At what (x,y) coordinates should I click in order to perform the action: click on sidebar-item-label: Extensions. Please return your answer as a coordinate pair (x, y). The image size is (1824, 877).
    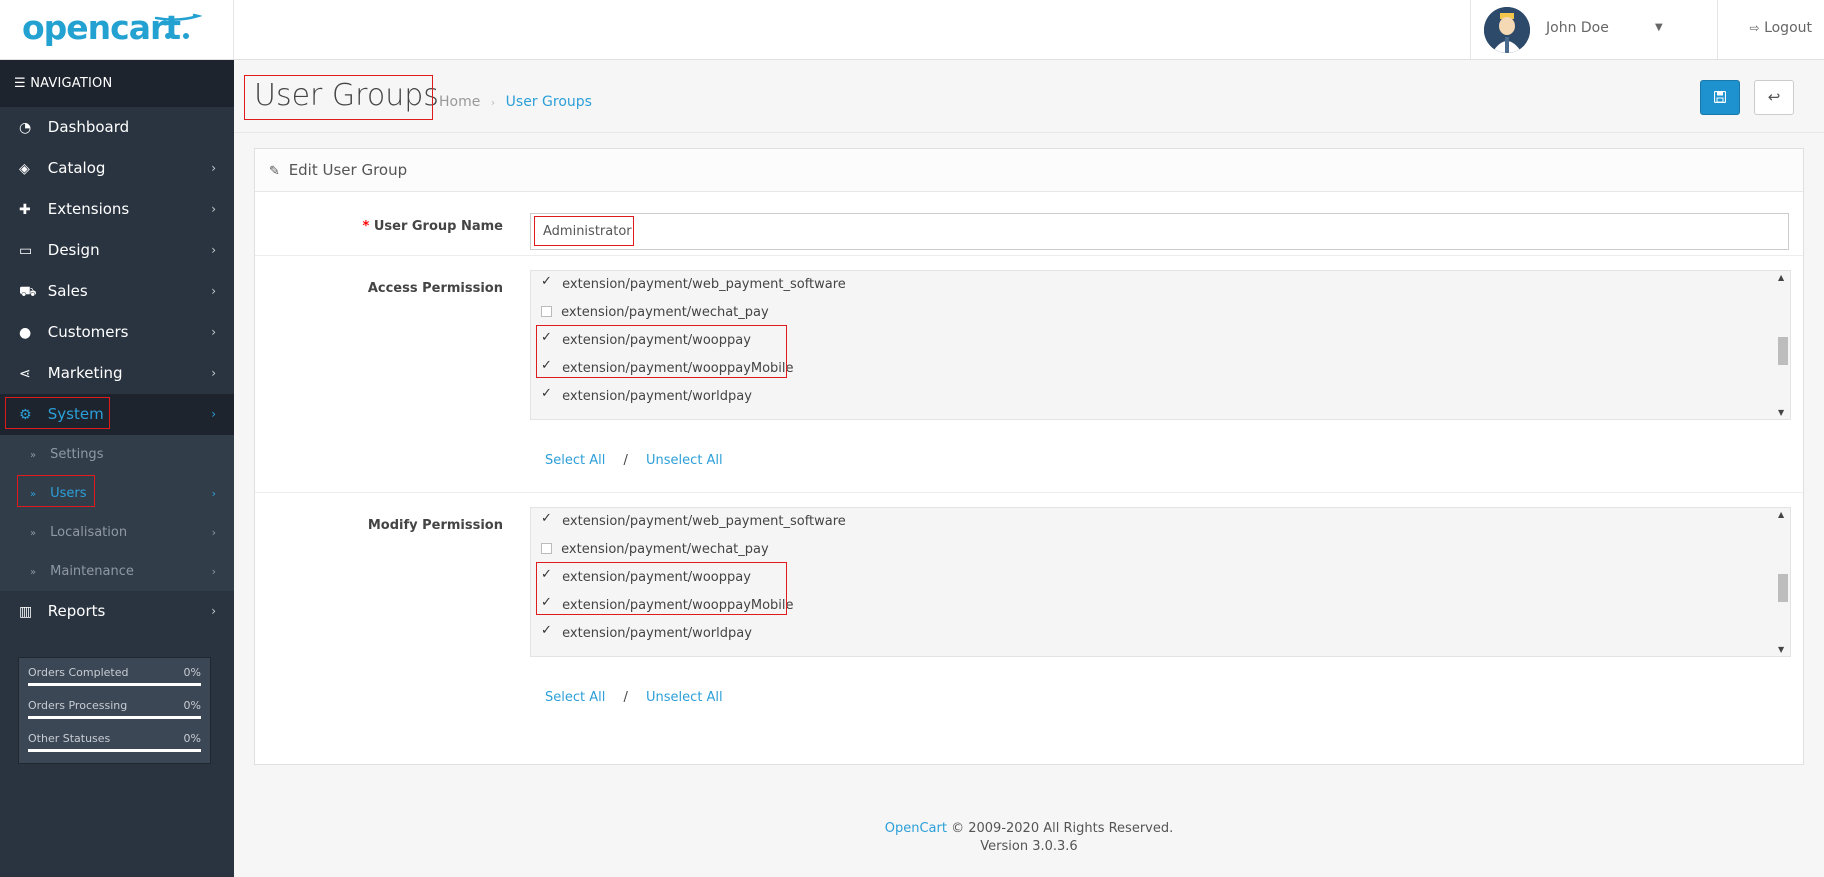
    Looking at the image, I should click on (88, 209).